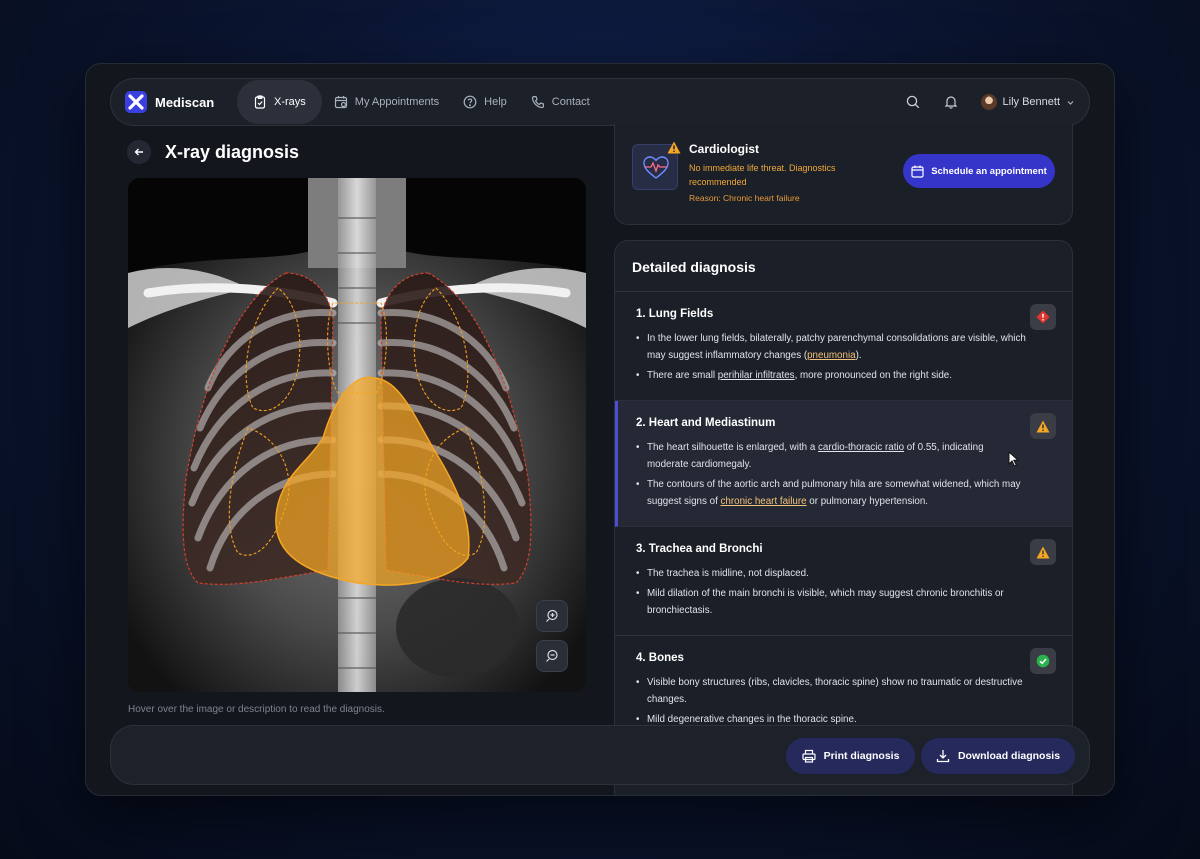  Describe the element at coordinates (699, 549) in the screenshot. I see `section-title: 3. Trachea and Bronchi` at that location.